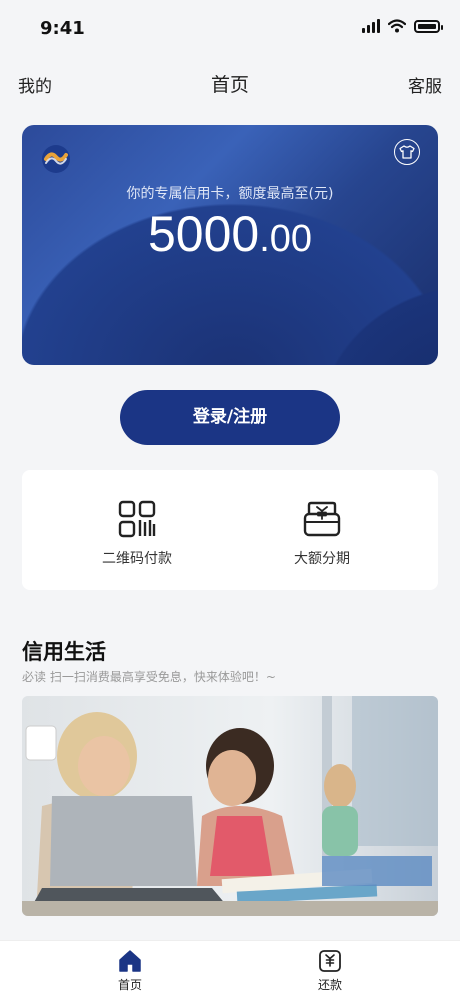 This screenshot has height=997, width=460. What do you see at coordinates (229, 85) in the screenshot?
I see `page-title: 首页` at bounding box center [229, 85].